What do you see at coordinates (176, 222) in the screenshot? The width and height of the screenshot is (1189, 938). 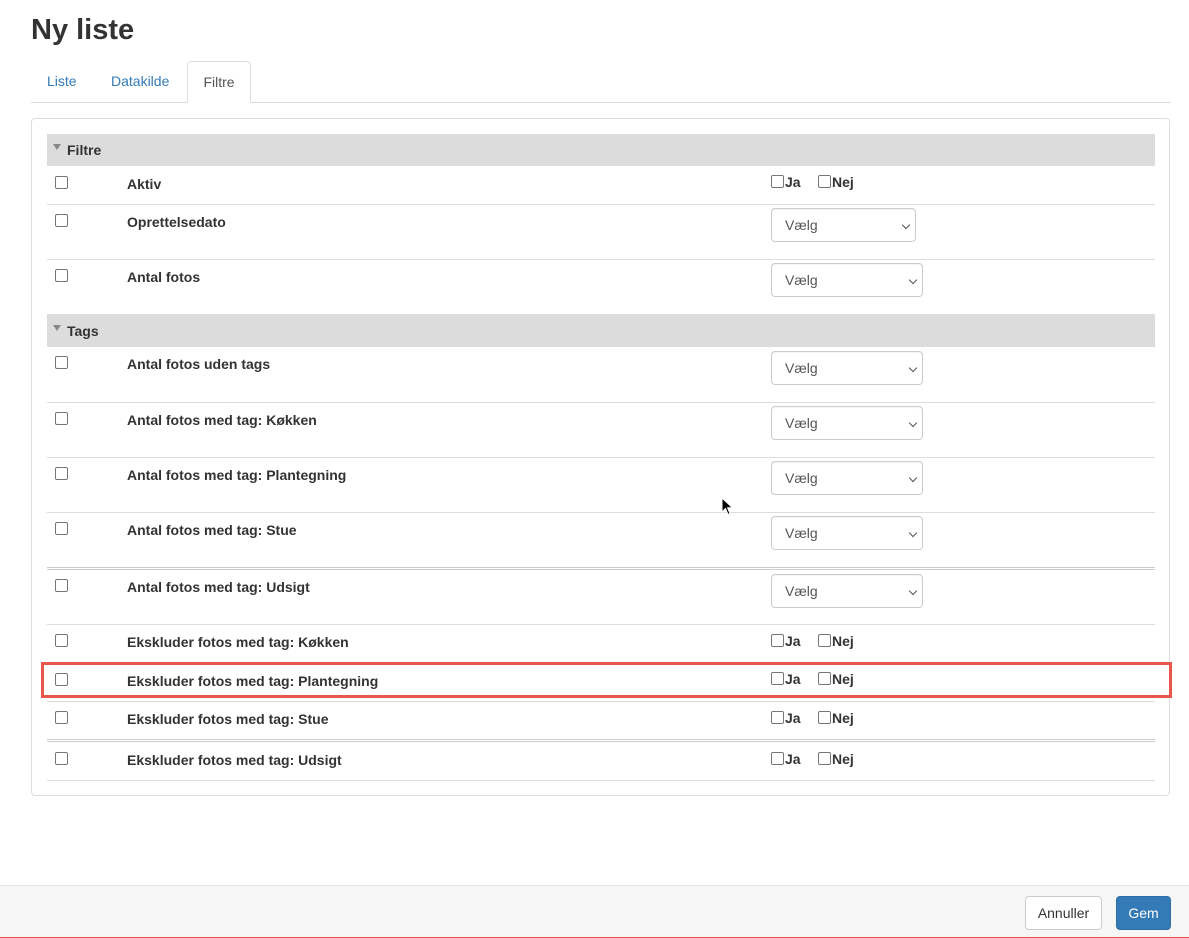 I see `filter-label: Oprettelsedato` at bounding box center [176, 222].